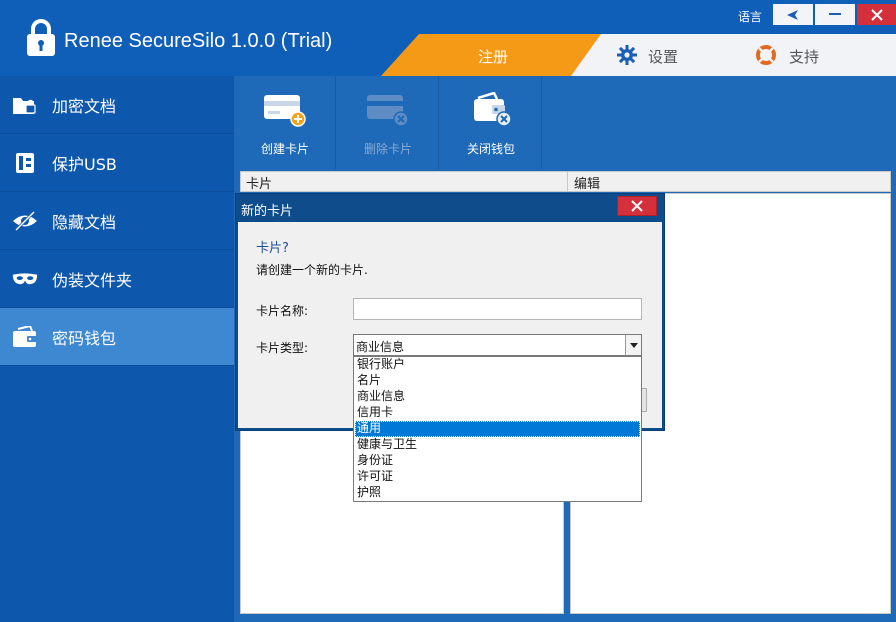 The image size is (896, 622). Describe the element at coordinates (766, 55) in the screenshot. I see `lifebuoy-icon` at that location.